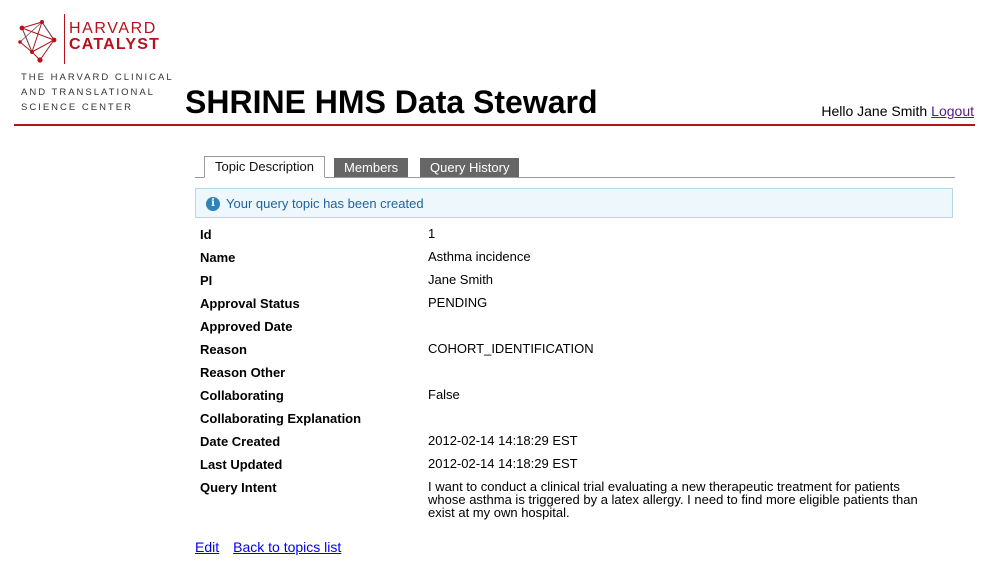 The image size is (990, 568). What do you see at coordinates (218, 257) in the screenshot?
I see `detail-label: Name` at bounding box center [218, 257].